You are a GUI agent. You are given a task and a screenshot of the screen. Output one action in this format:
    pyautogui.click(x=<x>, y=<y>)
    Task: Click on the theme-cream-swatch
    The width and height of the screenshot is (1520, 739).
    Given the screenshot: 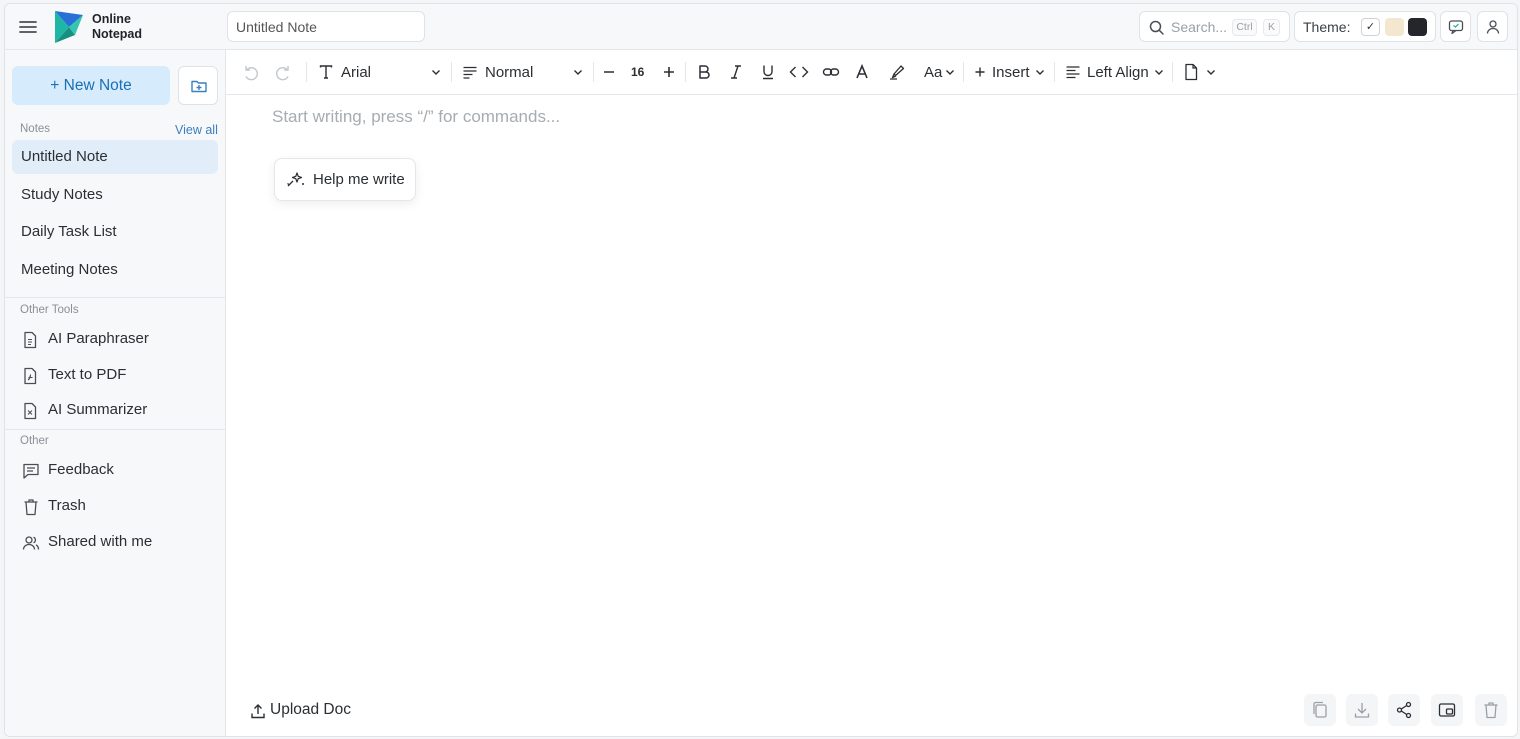 What is the action you would take?
    pyautogui.click(x=1394, y=27)
    